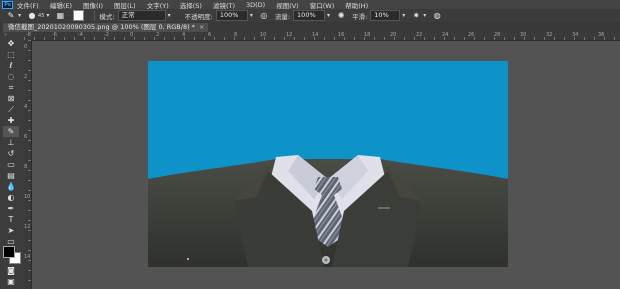  What do you see at coordinates (27, 197) in the screenshot?
I see `ruler-left-number: 10` at bounding box center [27, 197].